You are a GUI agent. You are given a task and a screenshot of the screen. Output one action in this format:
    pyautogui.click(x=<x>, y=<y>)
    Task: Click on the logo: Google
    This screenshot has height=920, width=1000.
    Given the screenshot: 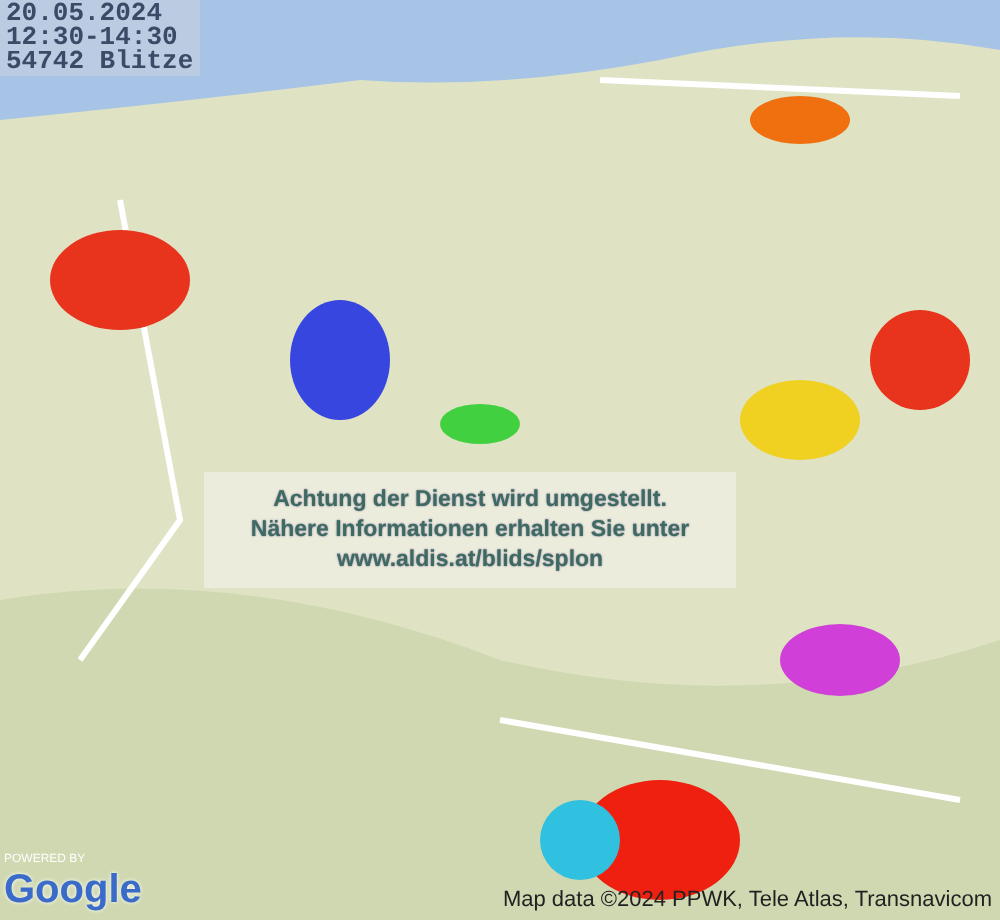 What is the action you would take?
    pyautogui.click(x=73, y=890)
    